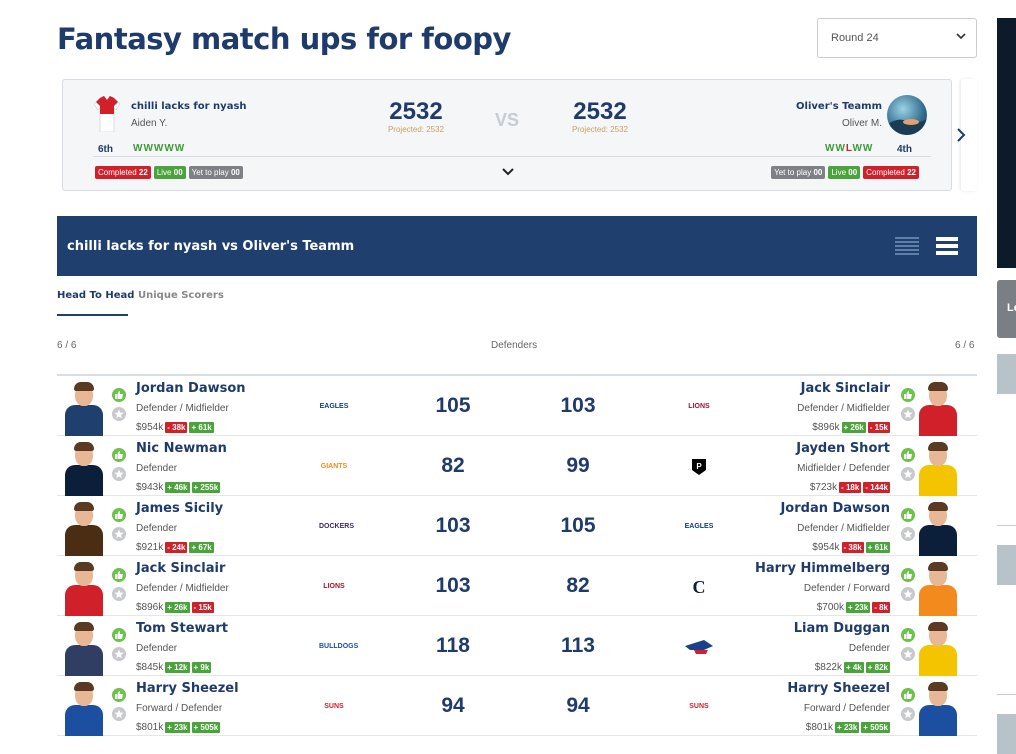  I want to click on live-badge: Live 00, so click(844, 172).